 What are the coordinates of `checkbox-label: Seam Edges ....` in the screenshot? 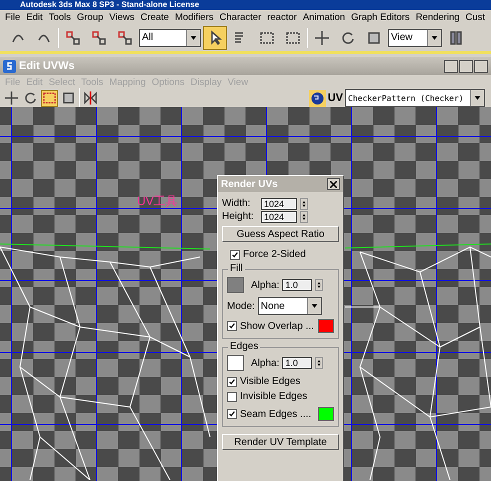 It's located at (276, 414).